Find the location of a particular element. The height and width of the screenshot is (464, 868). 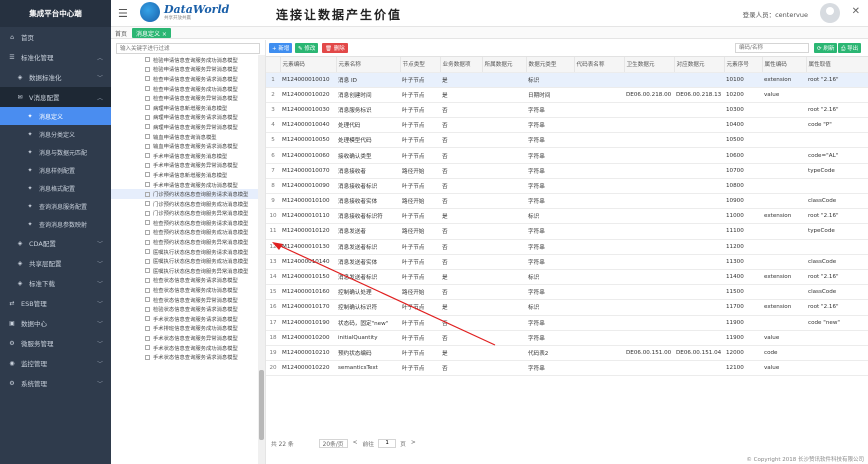

tree-item: 检验申请信息查询服务异常消息模型 is located at coordinates (185, 70).